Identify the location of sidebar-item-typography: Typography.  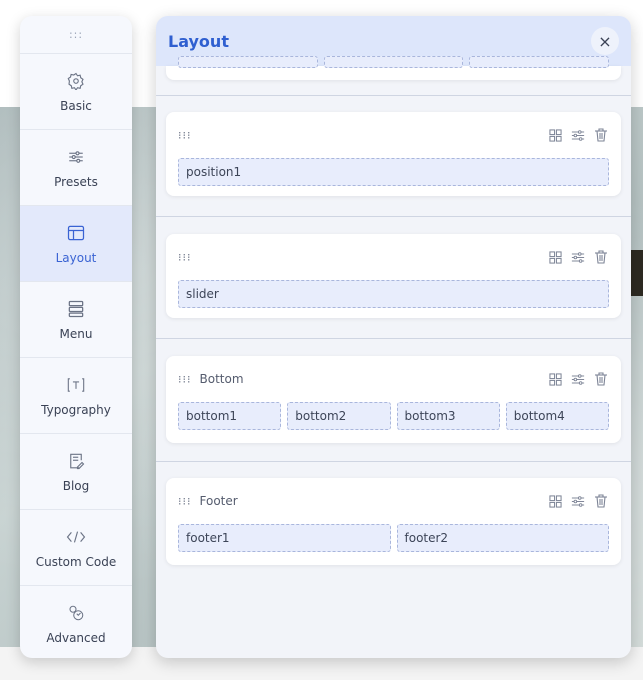
(76, 396).